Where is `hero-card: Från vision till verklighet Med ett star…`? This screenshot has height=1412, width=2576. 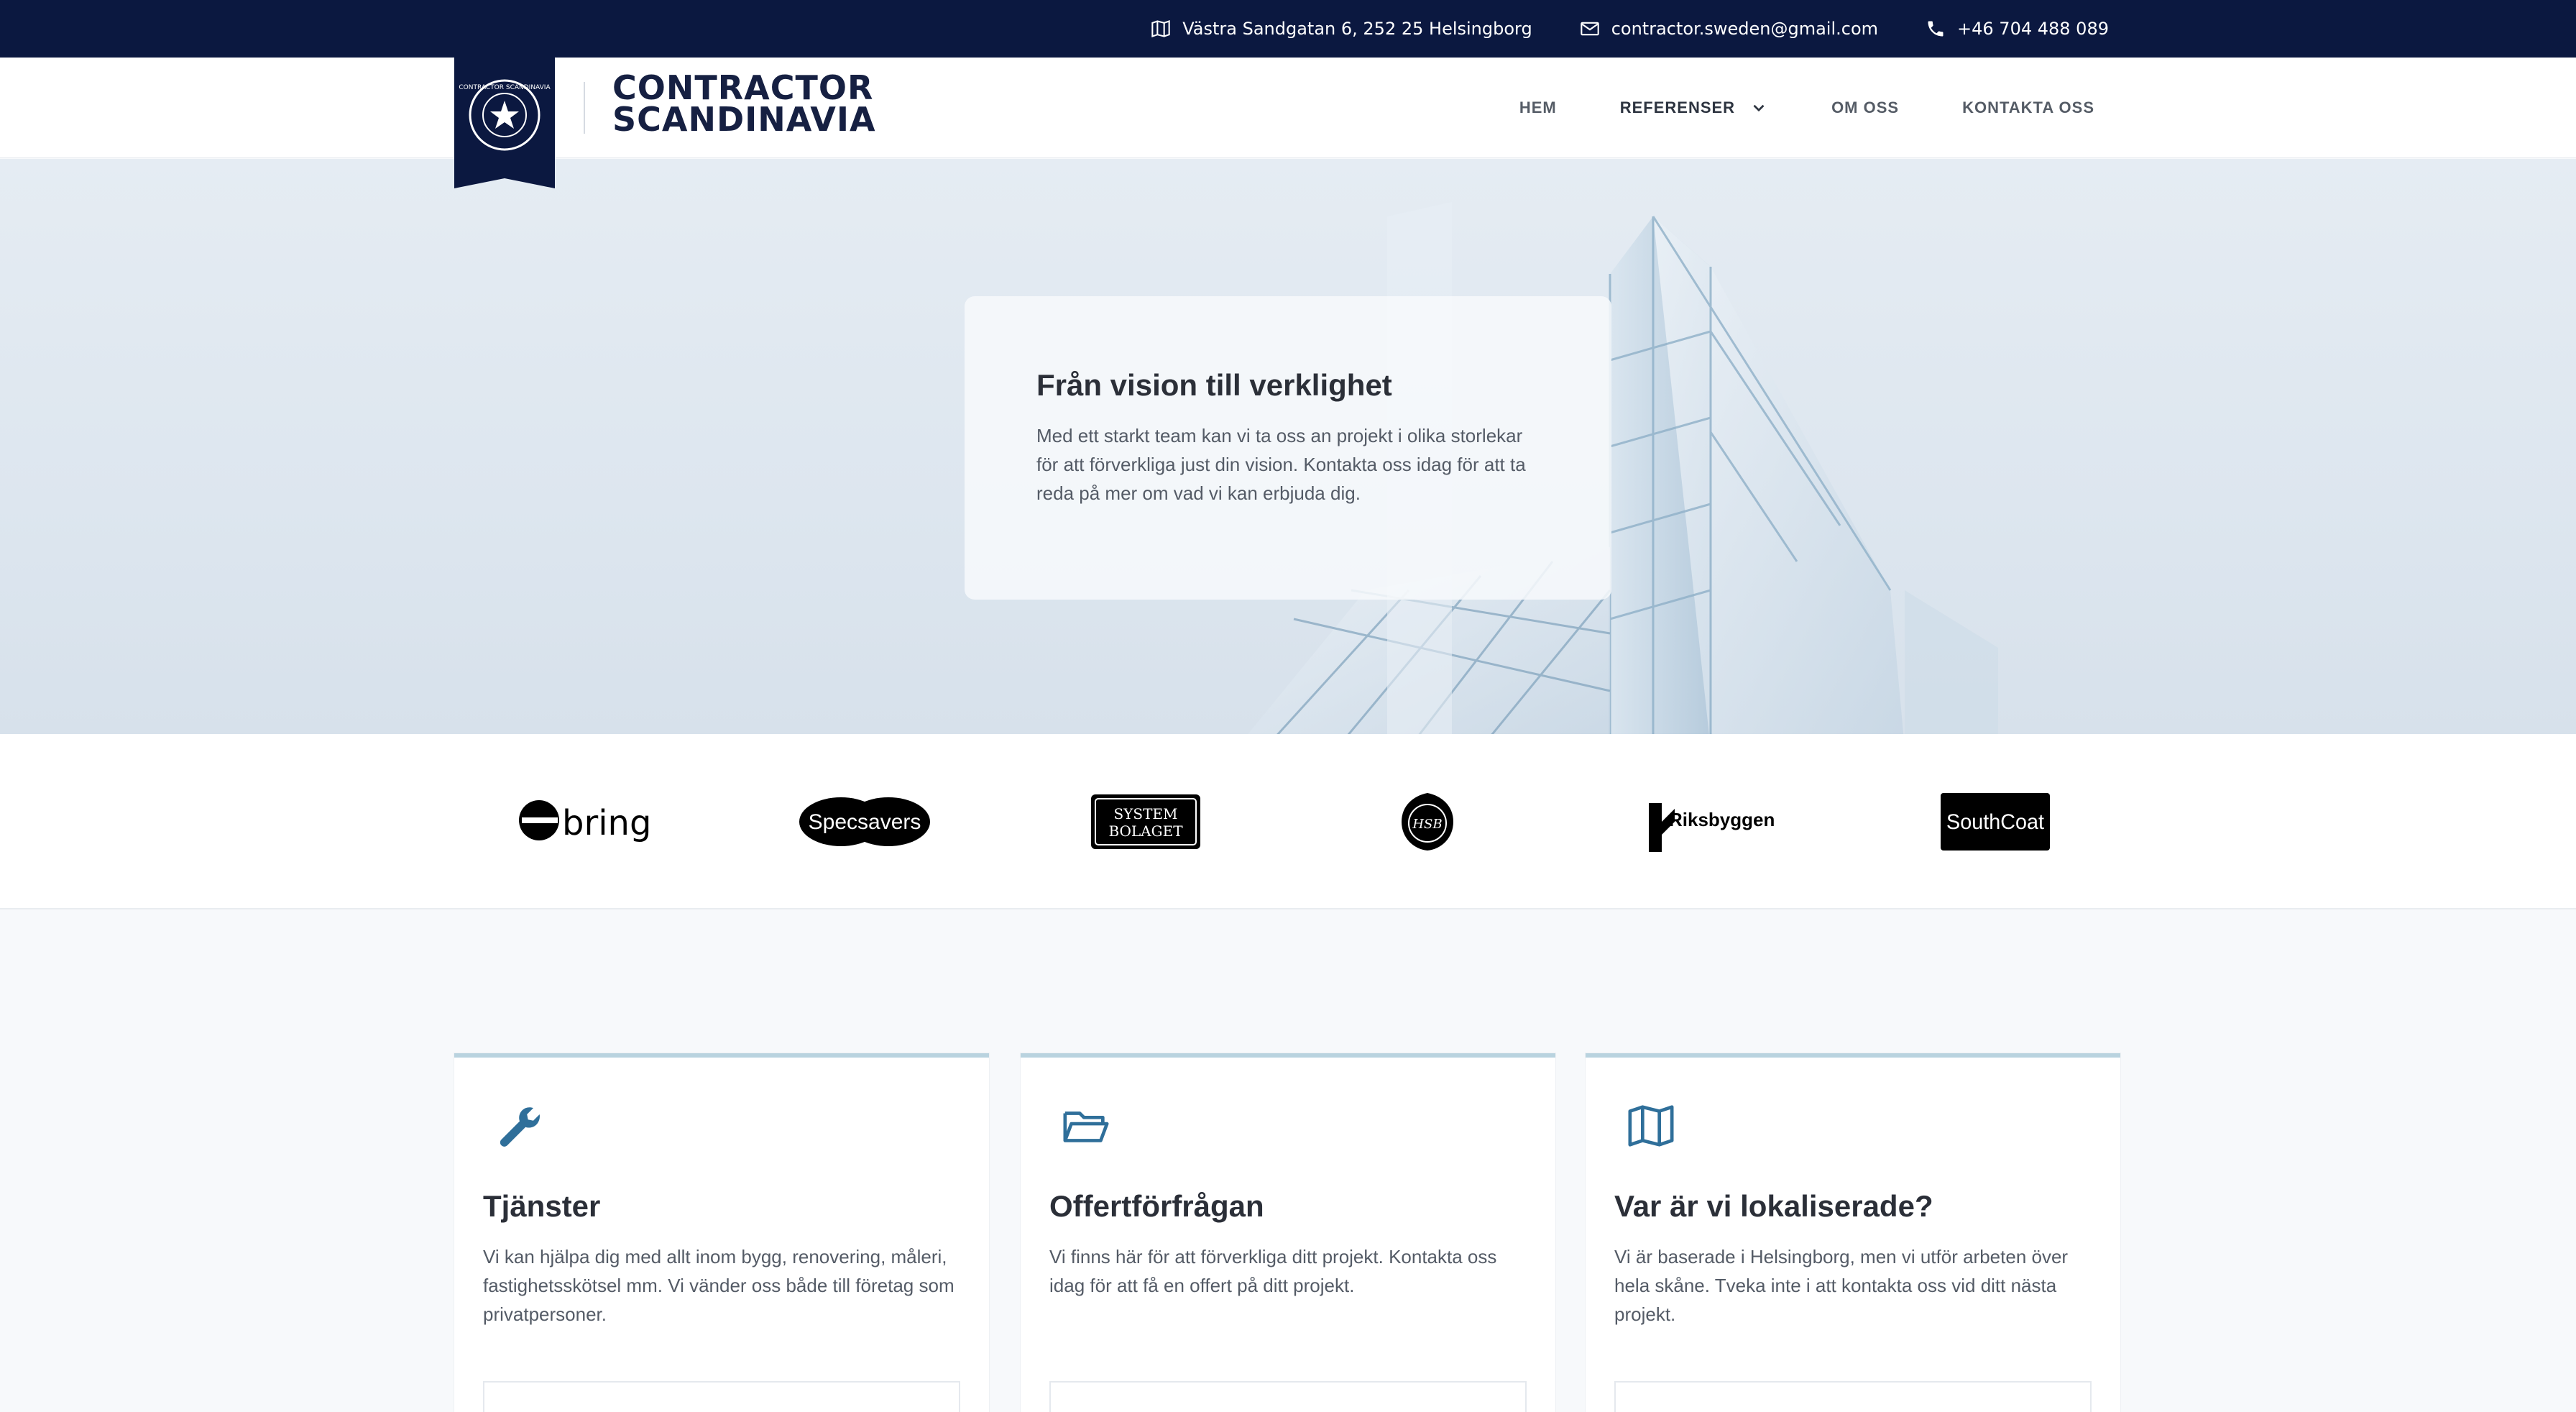
hero-card: Från vision till verklighet Med ett star… is located at coordinates (1288, 448).